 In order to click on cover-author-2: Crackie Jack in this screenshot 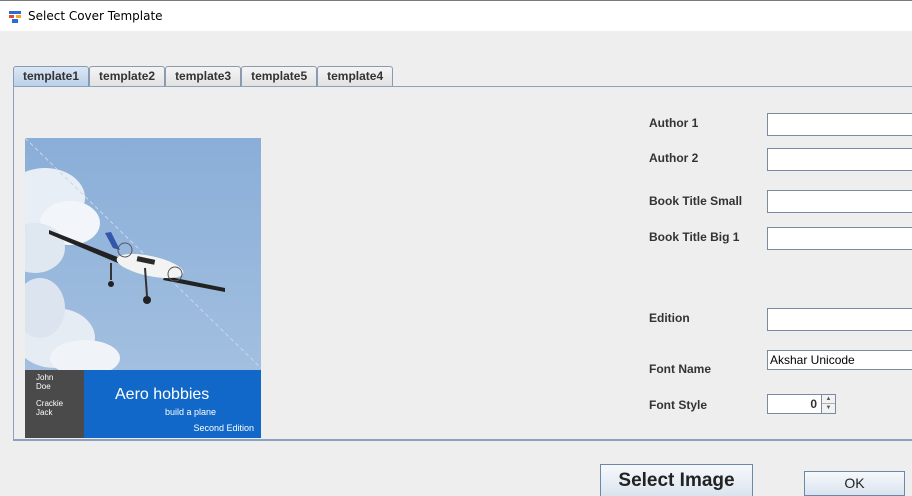, I will do `click(50, 408)`.